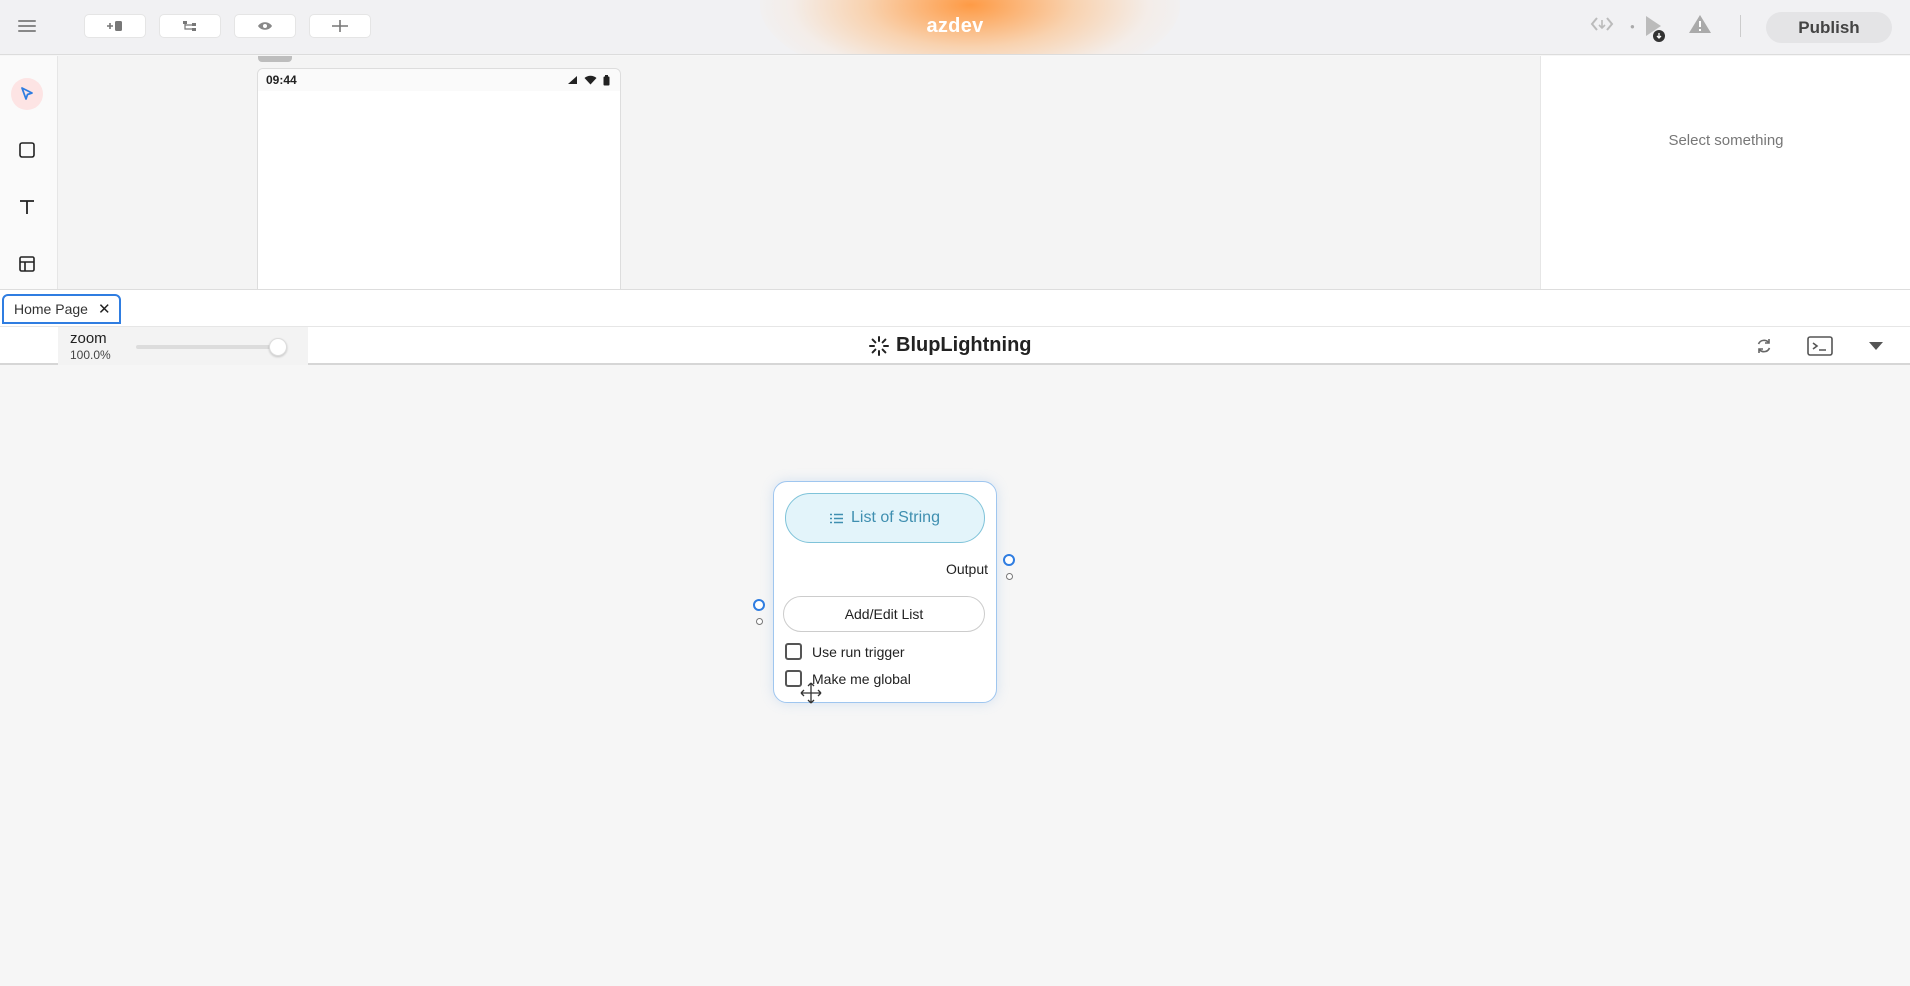  I want to click on move-cursor-icon, so click(811, 695).